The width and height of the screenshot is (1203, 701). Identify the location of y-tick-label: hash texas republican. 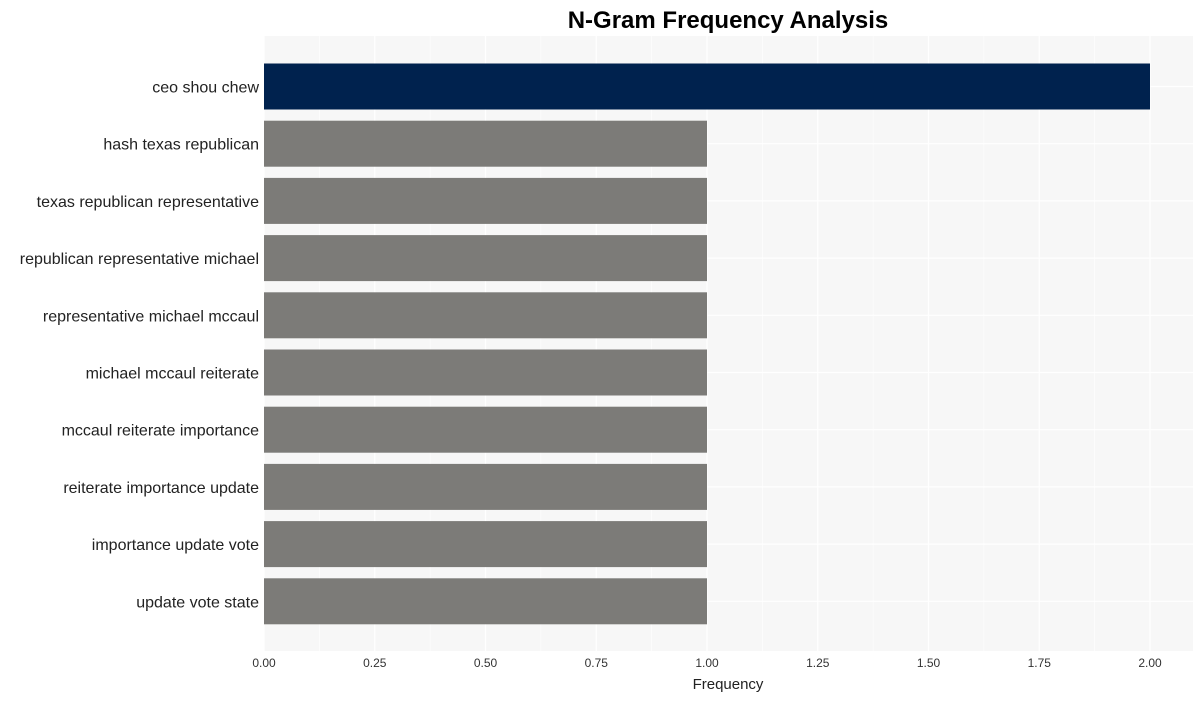
(181, 145).